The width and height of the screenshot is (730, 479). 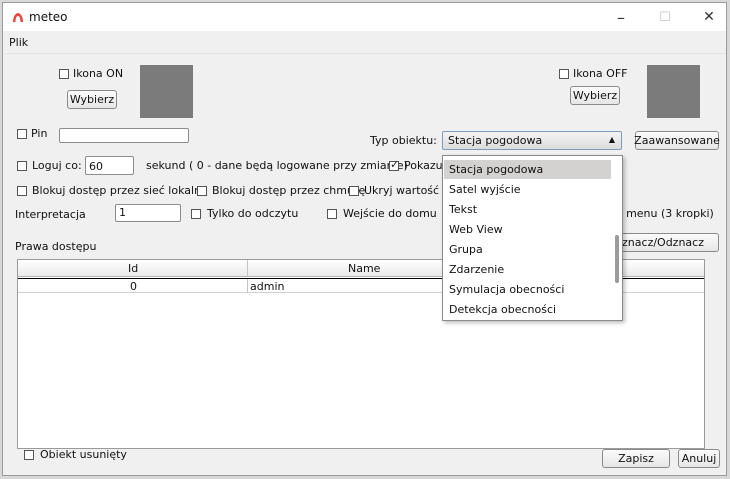 I want to click on dropdown-scrollbar, so click(x=617, y=259).